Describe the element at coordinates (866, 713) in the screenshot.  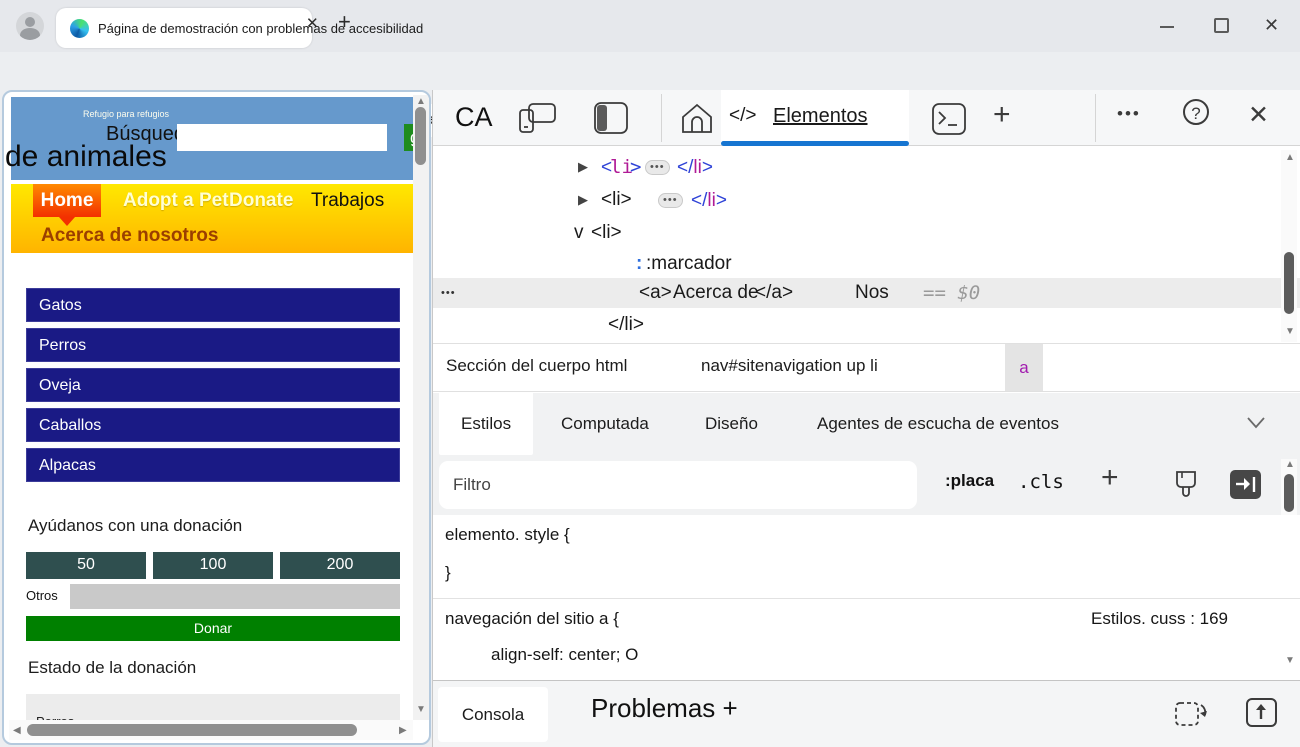
I see `devtools-drawer: Consola Problemas +` at that location.